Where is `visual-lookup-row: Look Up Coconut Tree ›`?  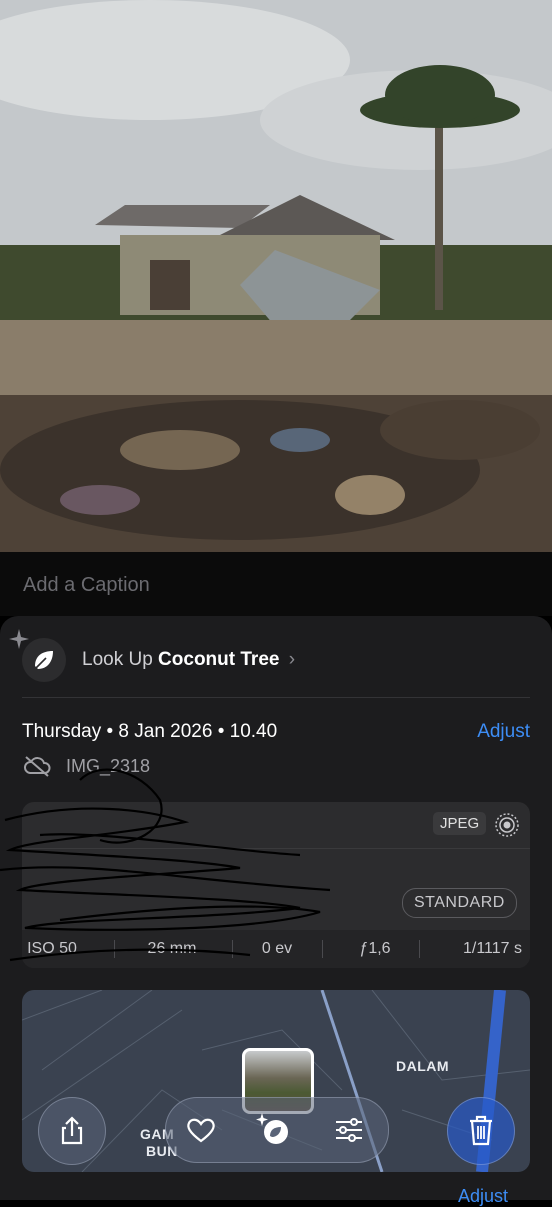 visual-lookup-row: Look Up Coconut Tree › is located at coordinates (276, 660).